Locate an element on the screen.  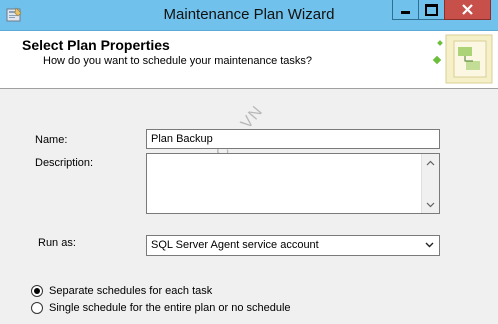
close-button is located at coordinates (467, 10).